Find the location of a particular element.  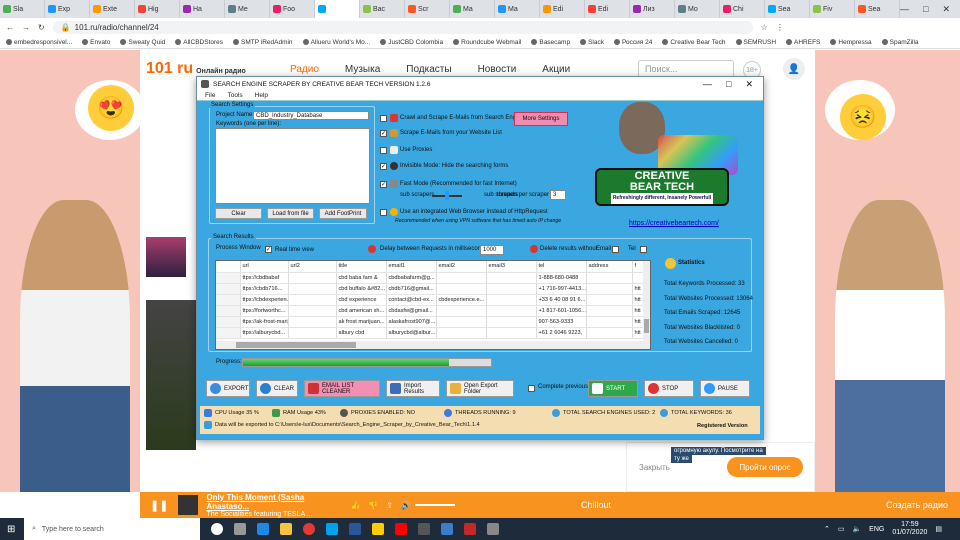

column-header: email3 is located at coordinates (511, 267).